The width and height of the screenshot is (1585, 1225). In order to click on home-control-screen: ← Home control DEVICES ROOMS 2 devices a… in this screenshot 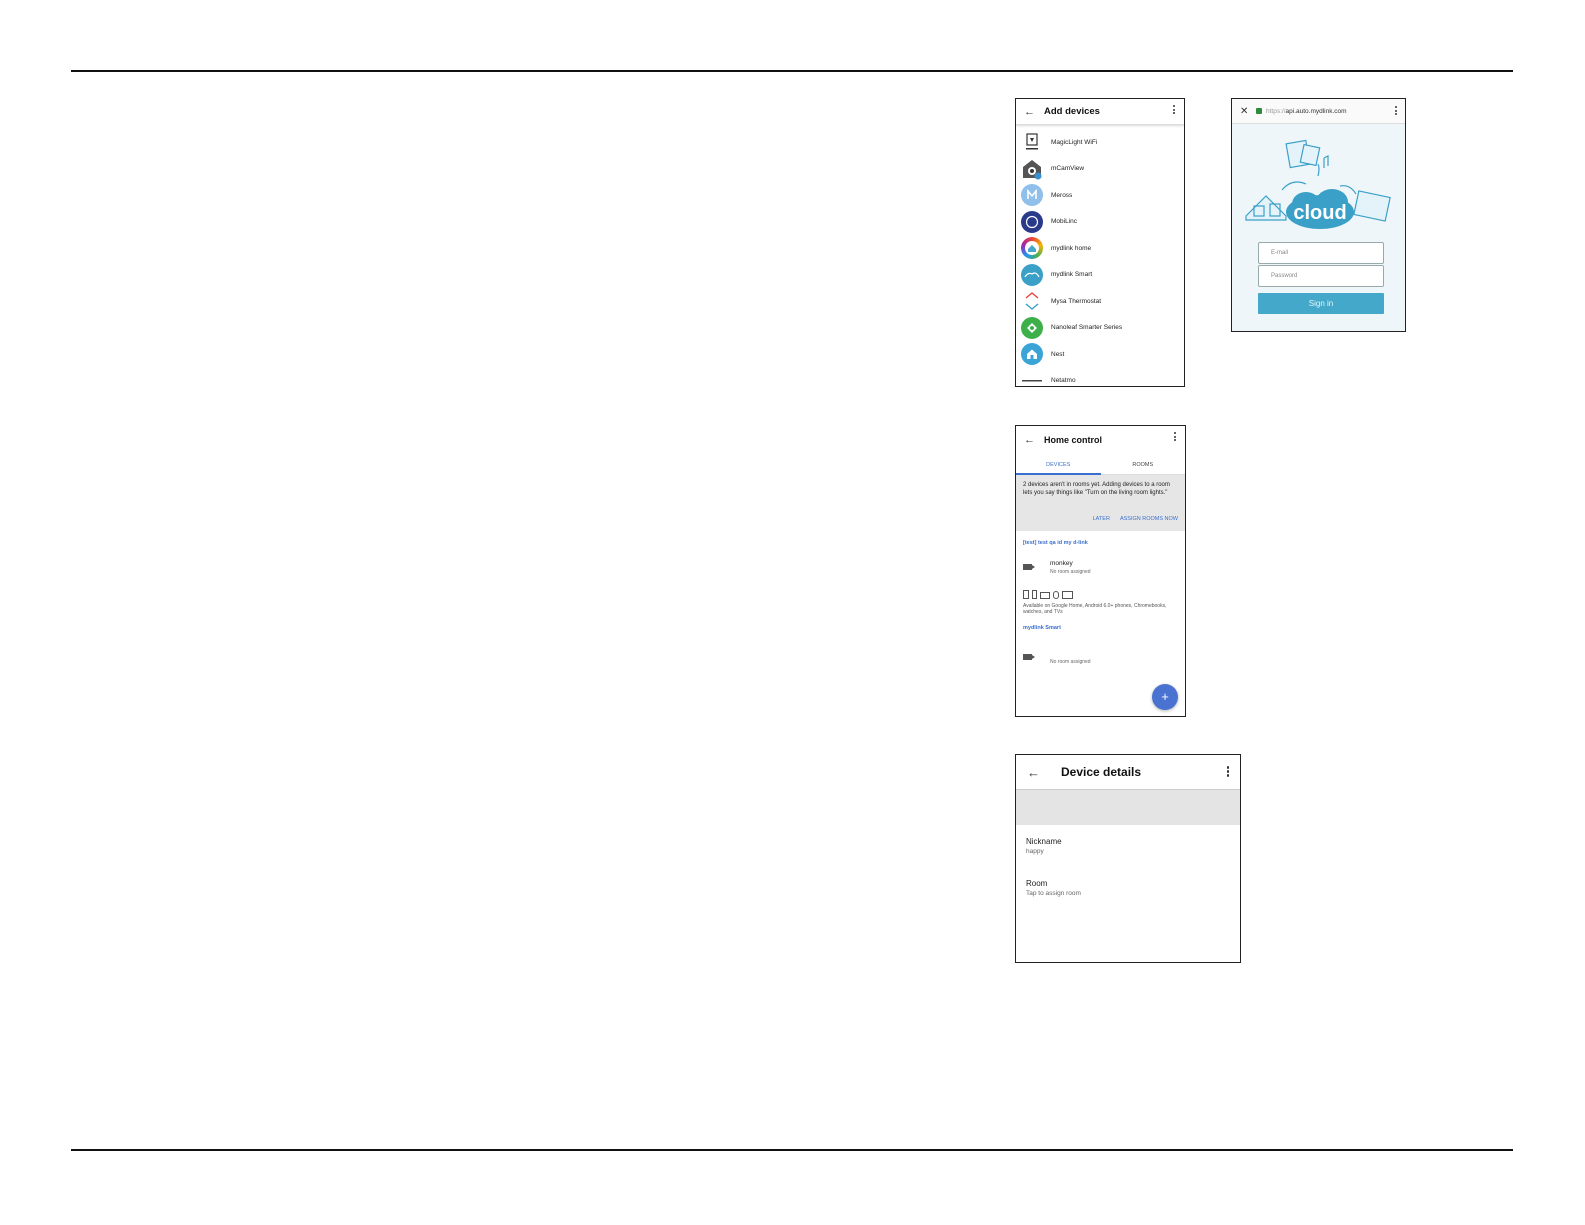, I will do `click(1100, 571)`.